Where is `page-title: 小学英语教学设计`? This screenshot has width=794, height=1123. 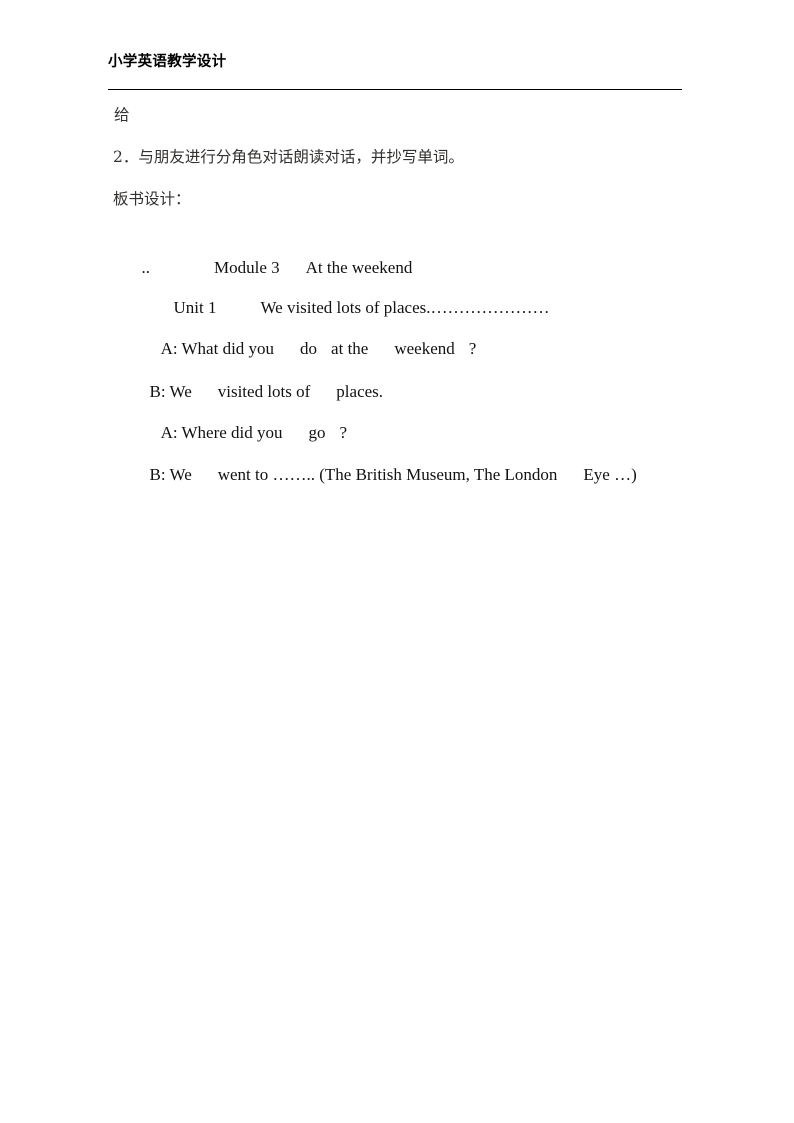
page-title: 小学英语教学设计 is located at coordinates (167, 62).